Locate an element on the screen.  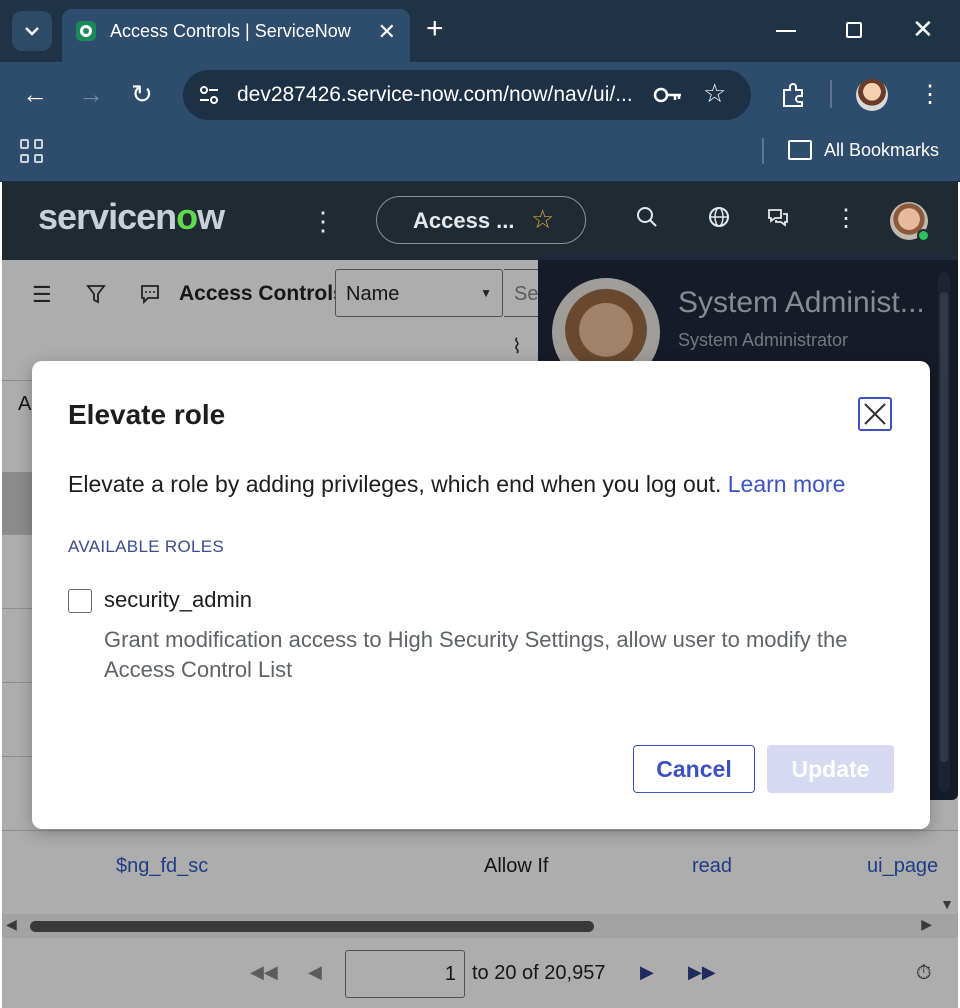
reload-icon: ↻ is located at coordinates (142, 94).